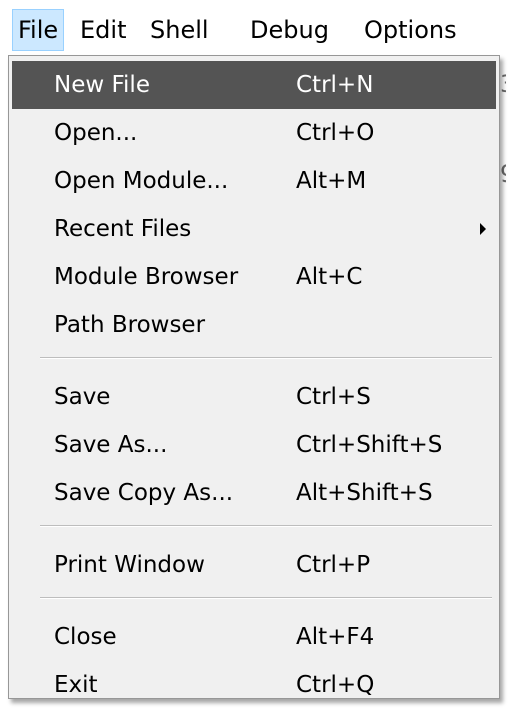  Describe the element at coordinates (335, 133) in the screenshot. I see `menu-item-shortcut: Ctrl+O` at that location.